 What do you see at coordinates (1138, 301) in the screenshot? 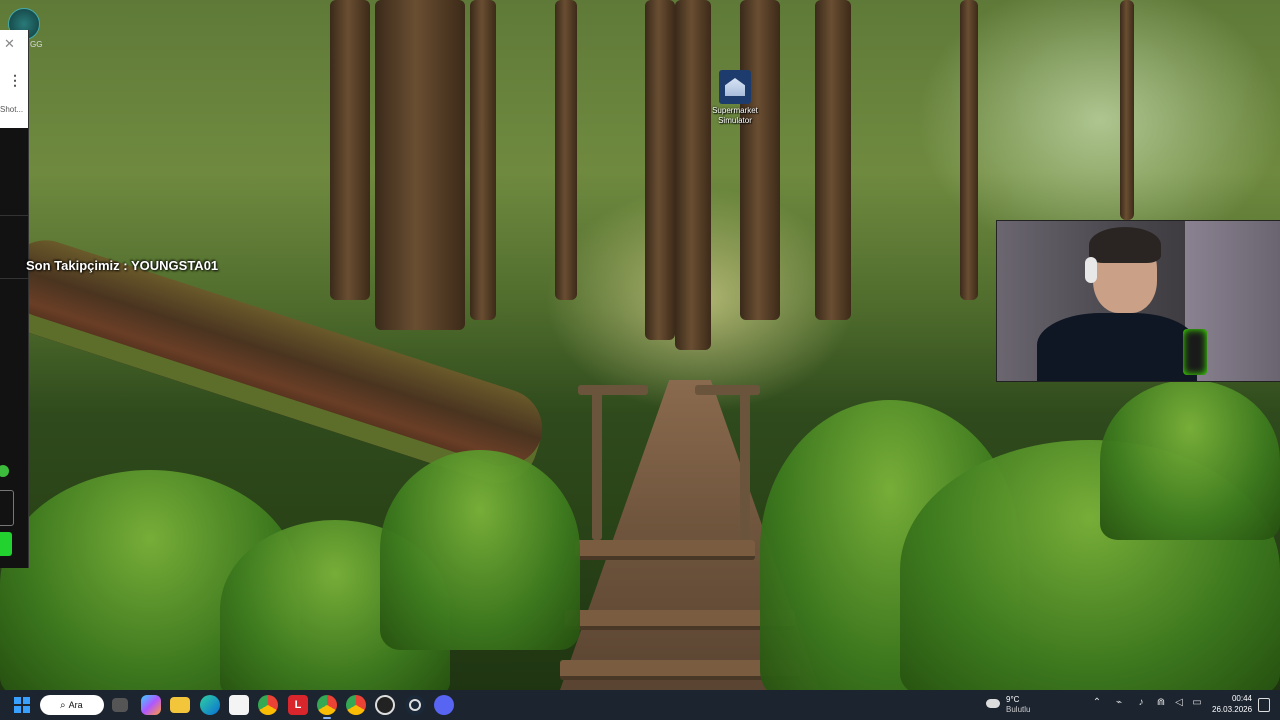
I see `webcam-overlay` at bounding box center [1138, 301].